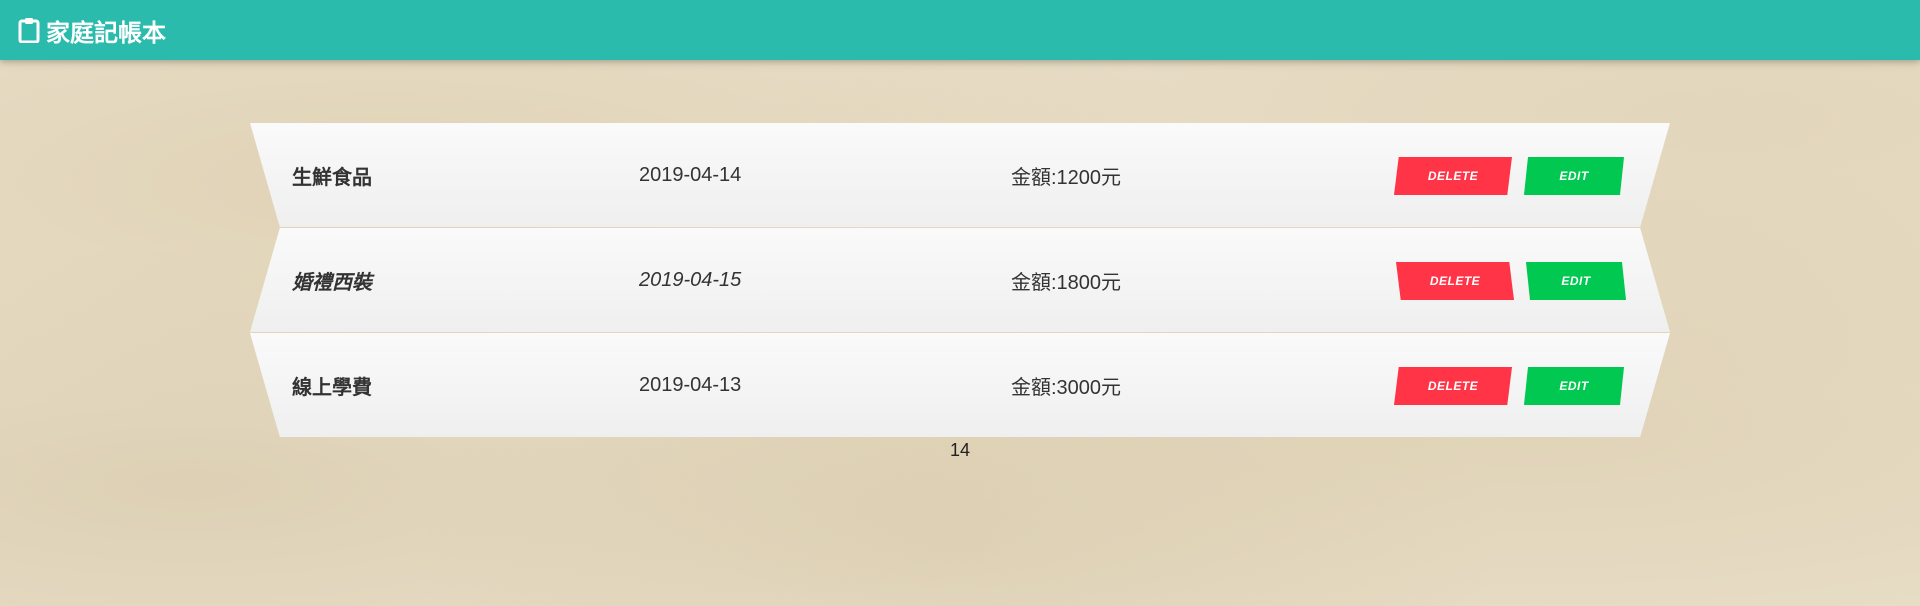  I want to click on record-name: 生鮮食品, so click(332, 177).